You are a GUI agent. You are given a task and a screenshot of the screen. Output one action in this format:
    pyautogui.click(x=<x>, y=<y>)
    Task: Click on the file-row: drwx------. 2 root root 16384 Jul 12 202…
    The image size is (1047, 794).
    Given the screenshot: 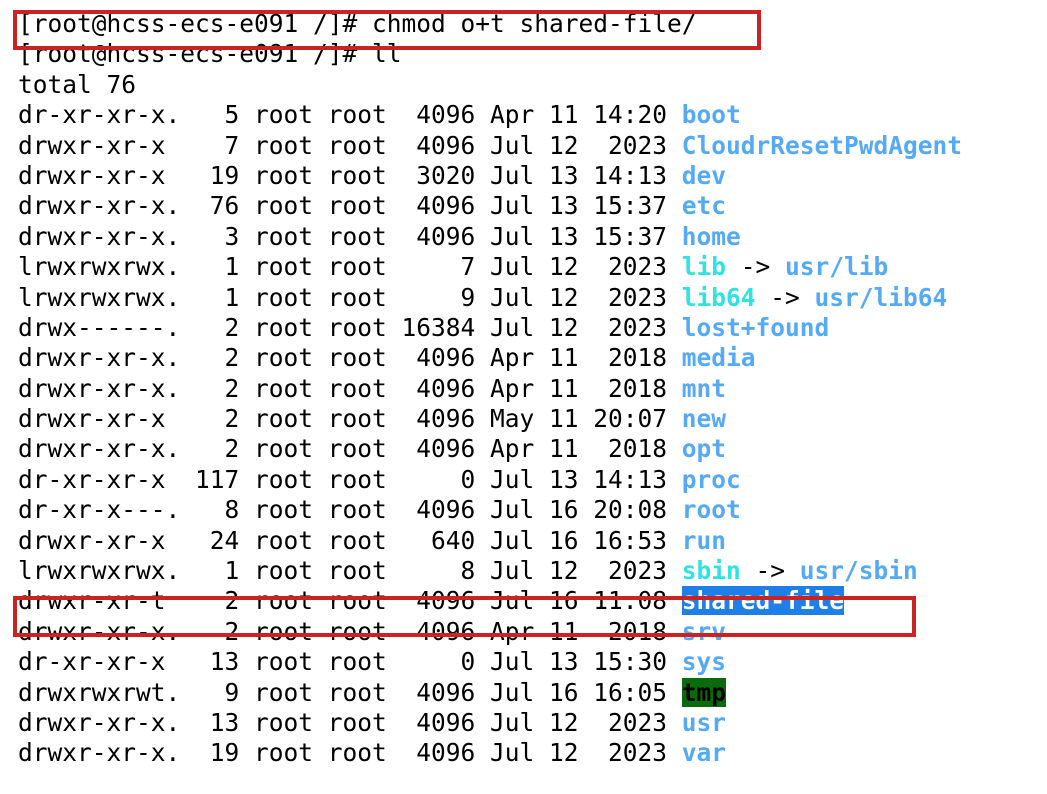 What is the action you would take?
    pyautogui.click(x=532, y=328)
    